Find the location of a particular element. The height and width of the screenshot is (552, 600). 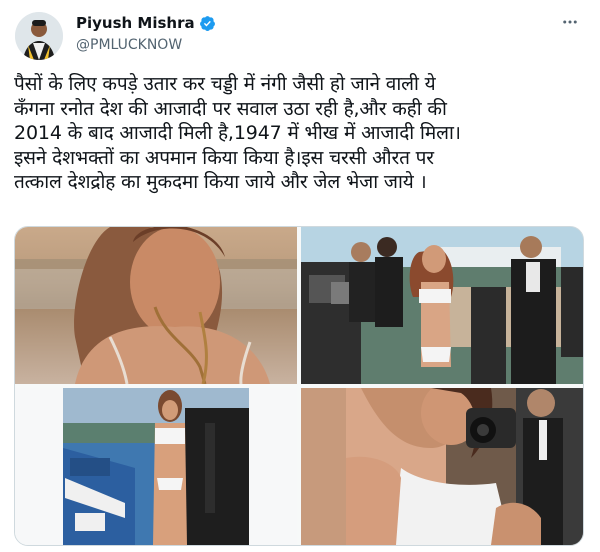

avatar-image is located at coordinates (39, 36).